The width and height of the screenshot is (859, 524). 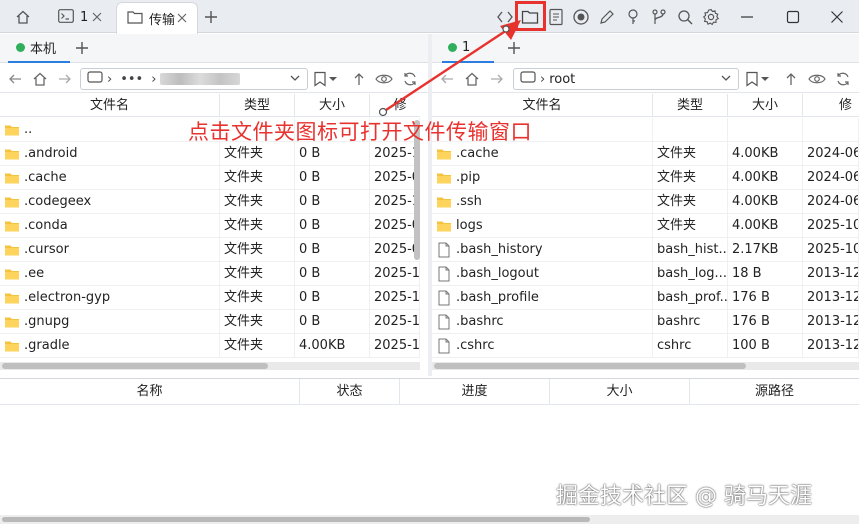 I want to click on maximize-icon, so click(x=793, y=17).